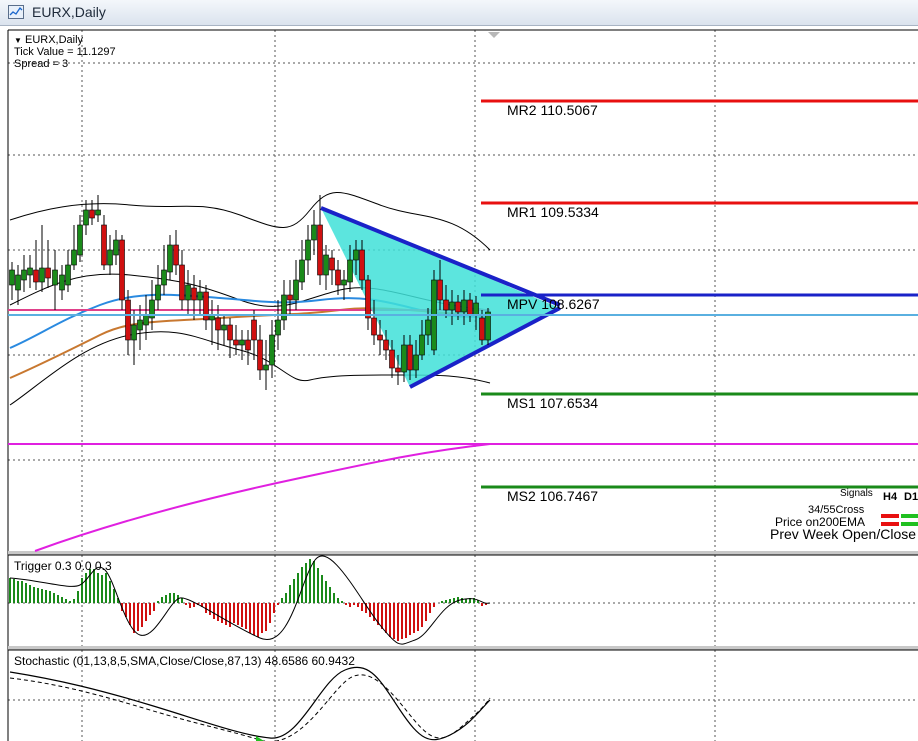 The image size is (918, 741). What do you see at coordinates (911, 497) in the screenshot?
I see `signals-tf-d1: D1` at bounding box center [911, 497].